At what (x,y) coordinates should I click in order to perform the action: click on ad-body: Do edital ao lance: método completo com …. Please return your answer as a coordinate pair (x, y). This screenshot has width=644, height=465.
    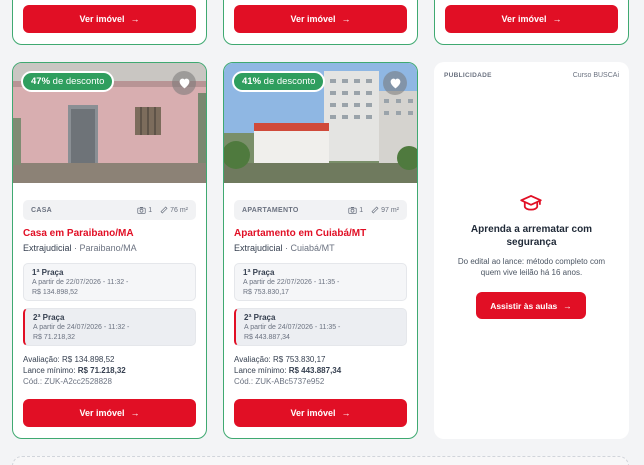
    Looking at the image, I should click on (531, 267).